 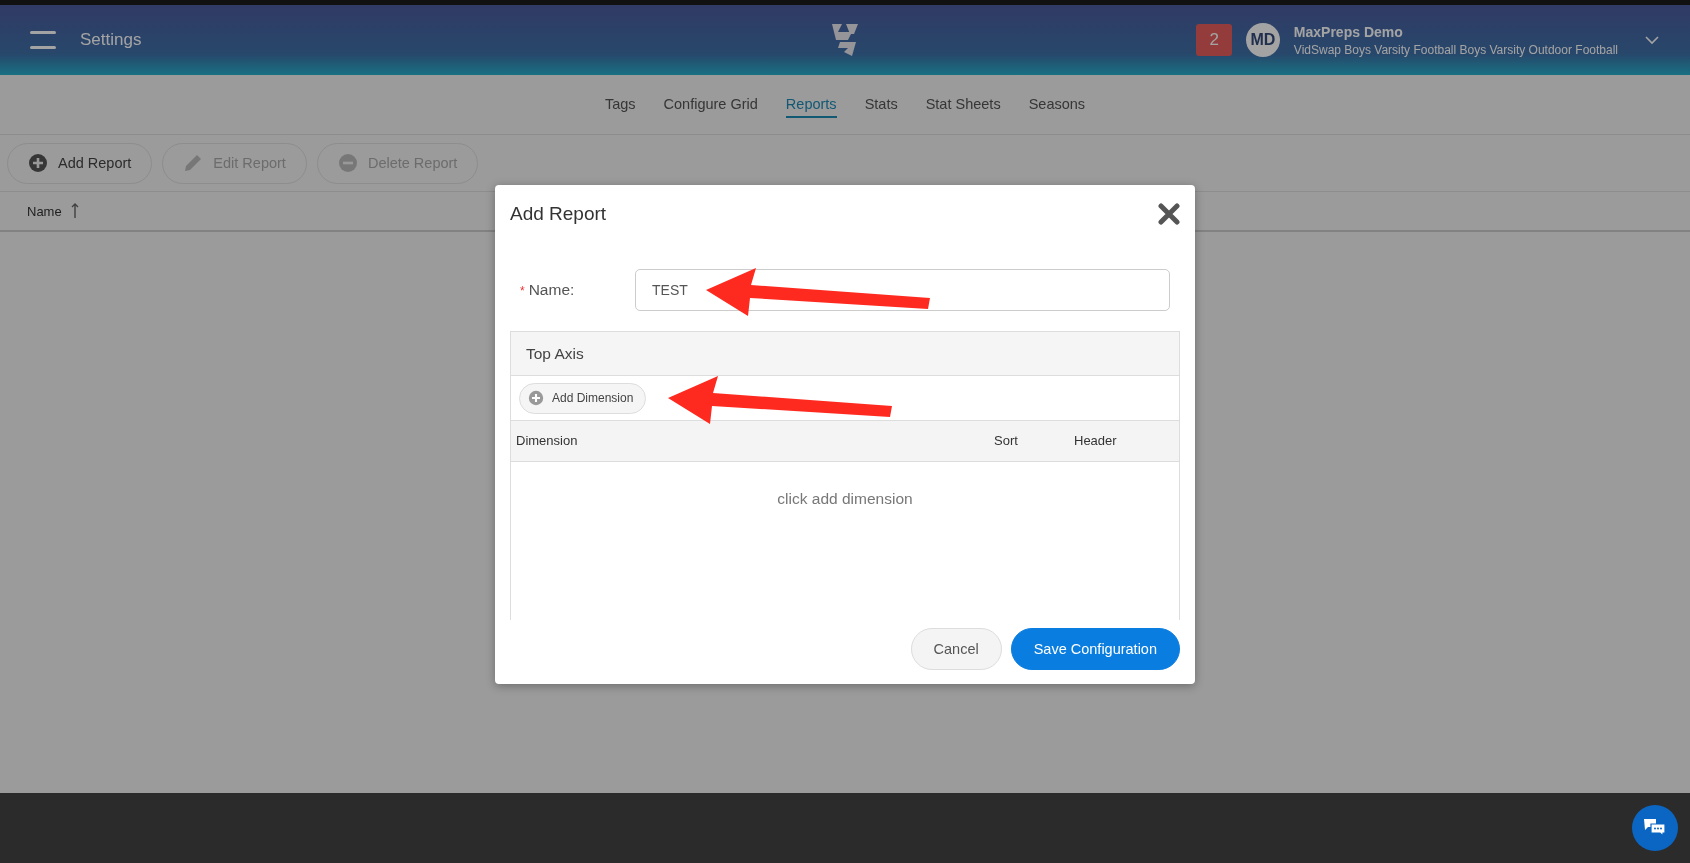 I want to click on settings-tab: Reports, so click(x=811, y=104).